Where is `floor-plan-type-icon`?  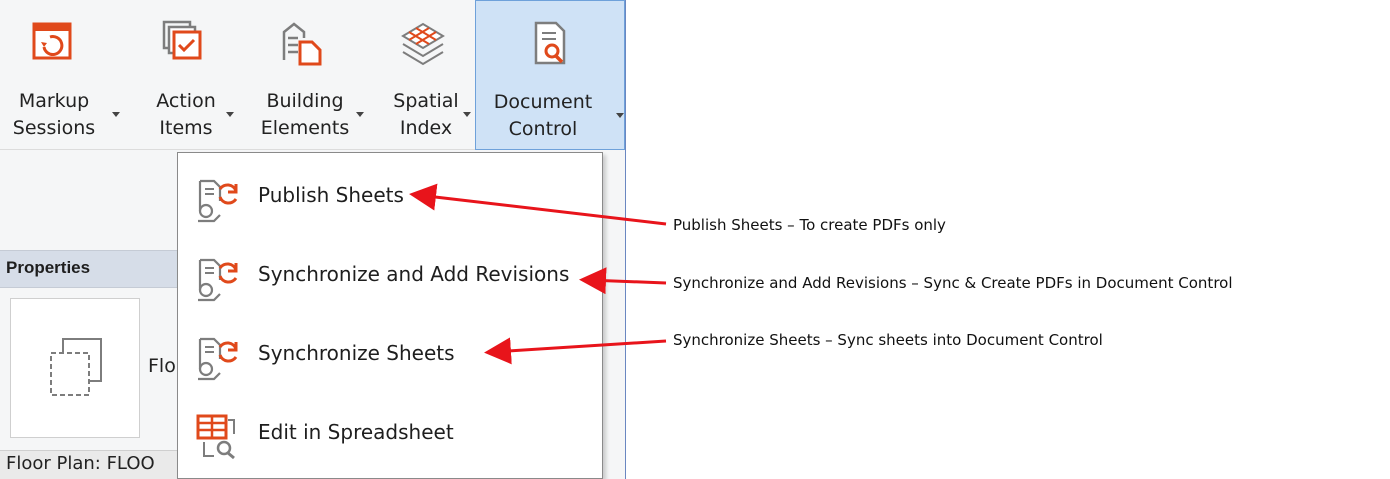
floor-plan-type-icon is located at coordinates (76, 367).